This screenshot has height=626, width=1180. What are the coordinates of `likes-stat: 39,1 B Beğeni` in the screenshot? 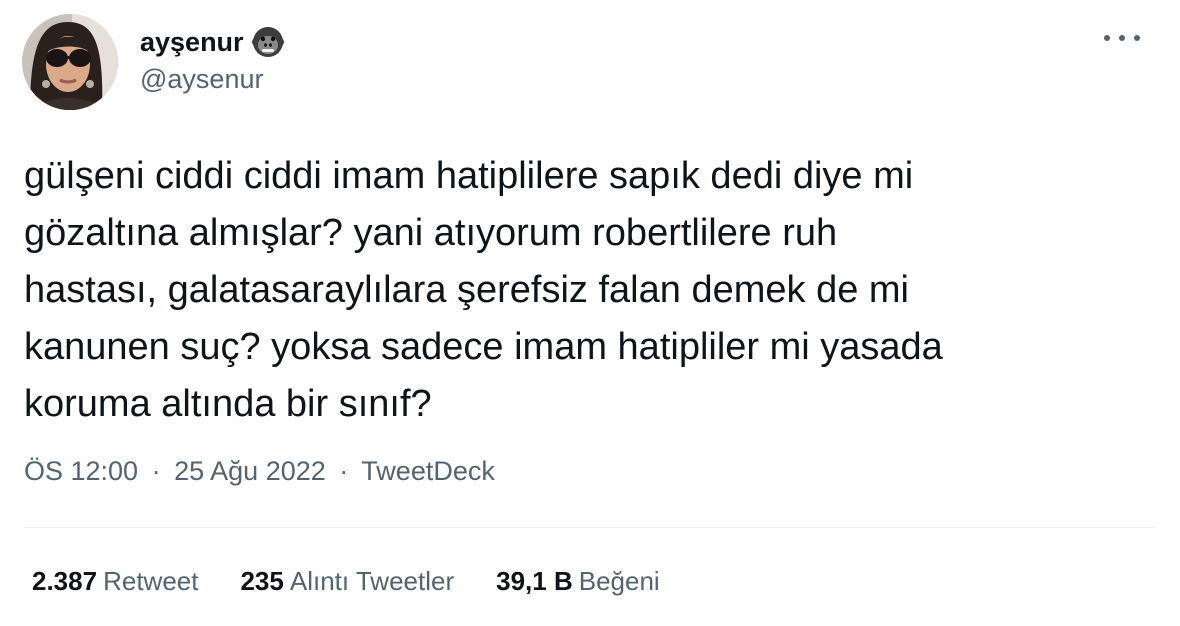 It's located at (578, 581).